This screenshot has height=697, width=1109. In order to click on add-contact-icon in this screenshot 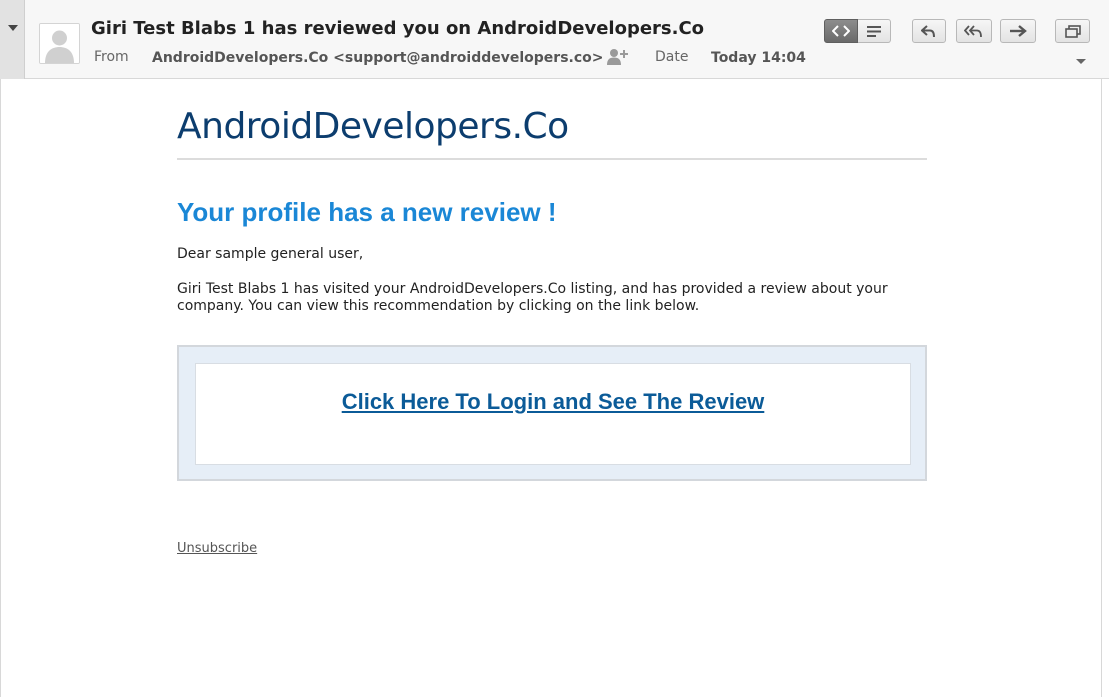, I will do `click(618, 57)`.